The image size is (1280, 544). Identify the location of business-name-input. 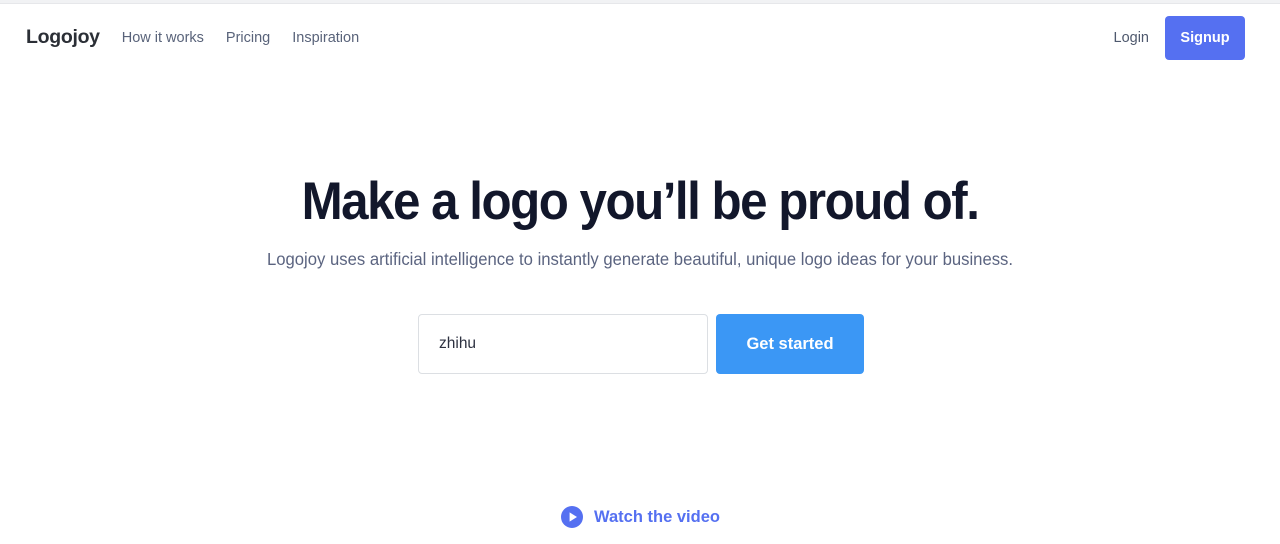
(563, 344).